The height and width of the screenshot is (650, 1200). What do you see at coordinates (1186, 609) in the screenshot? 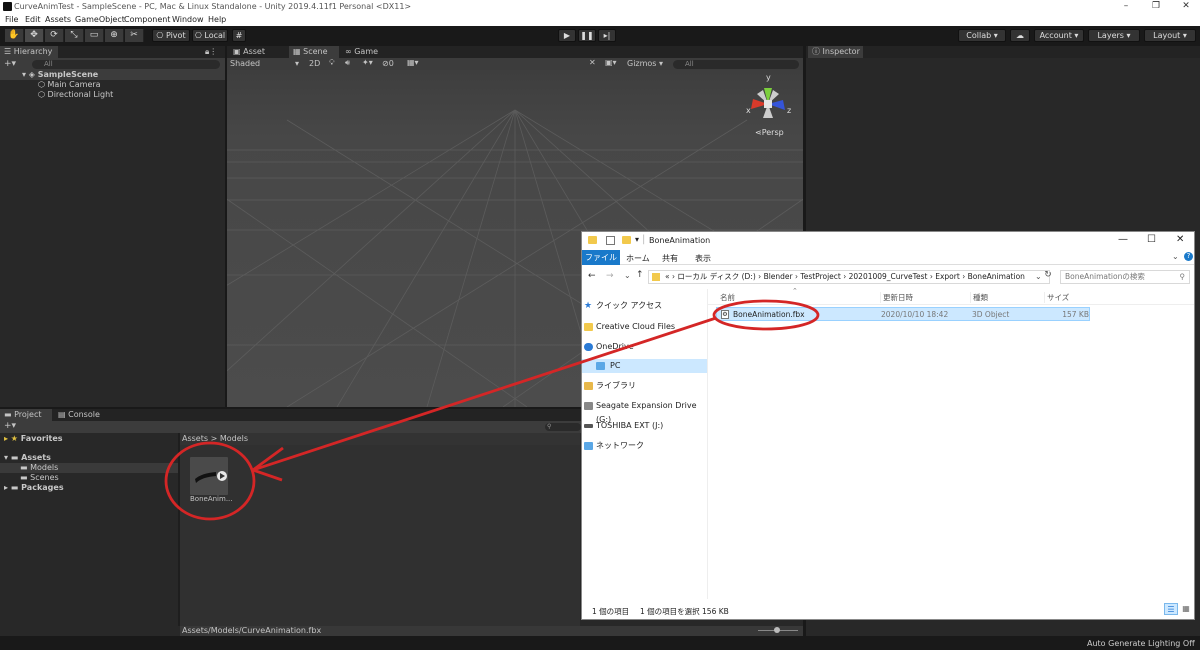
I see `large-icons-view-icon: ▦` at bounding box center [1186, 609].